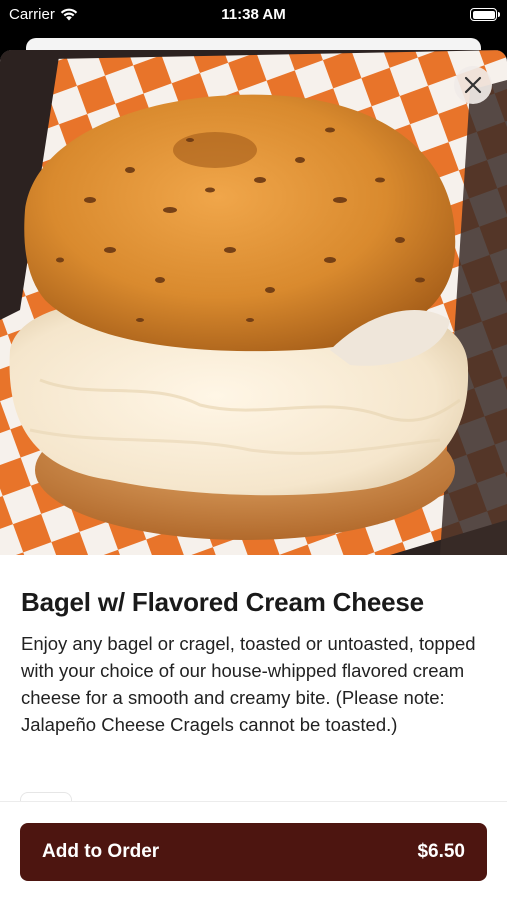 The width and height of the screenshot is (507, 900). I want to click on status-bar: Carrier 11:38 AM, so click(253, 15).